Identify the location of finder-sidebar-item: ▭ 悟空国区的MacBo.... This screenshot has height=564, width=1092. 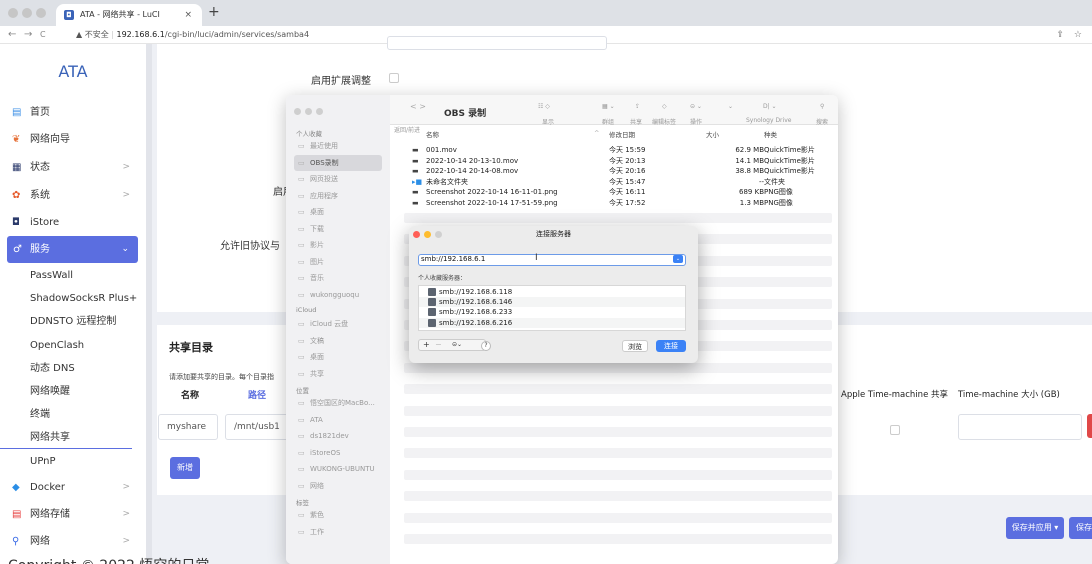
(338, 403).